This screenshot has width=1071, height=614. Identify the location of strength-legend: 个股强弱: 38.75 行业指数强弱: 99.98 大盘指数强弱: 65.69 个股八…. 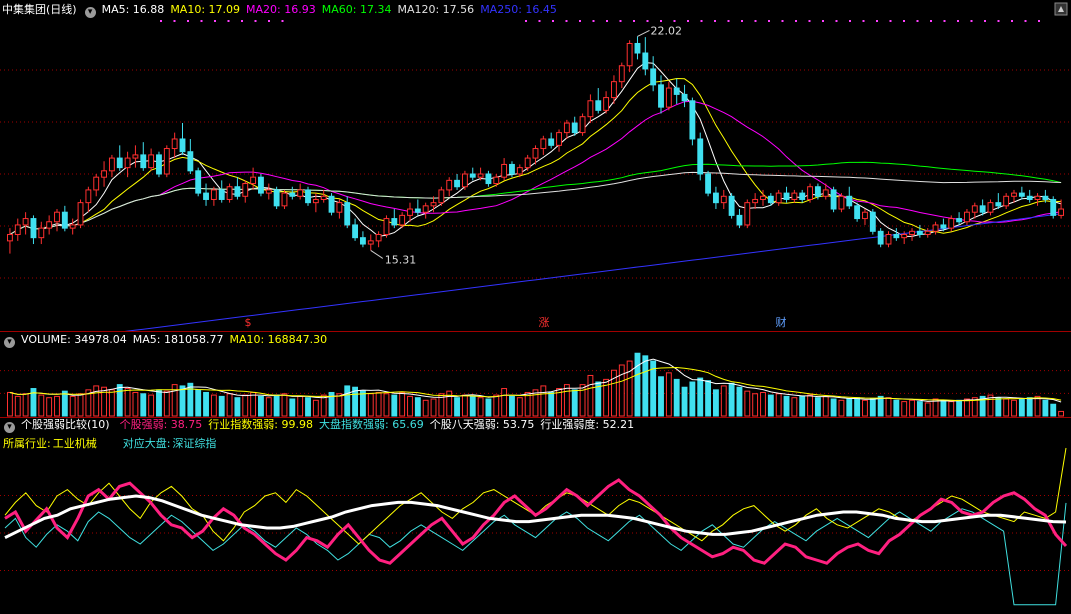
(380, 424).